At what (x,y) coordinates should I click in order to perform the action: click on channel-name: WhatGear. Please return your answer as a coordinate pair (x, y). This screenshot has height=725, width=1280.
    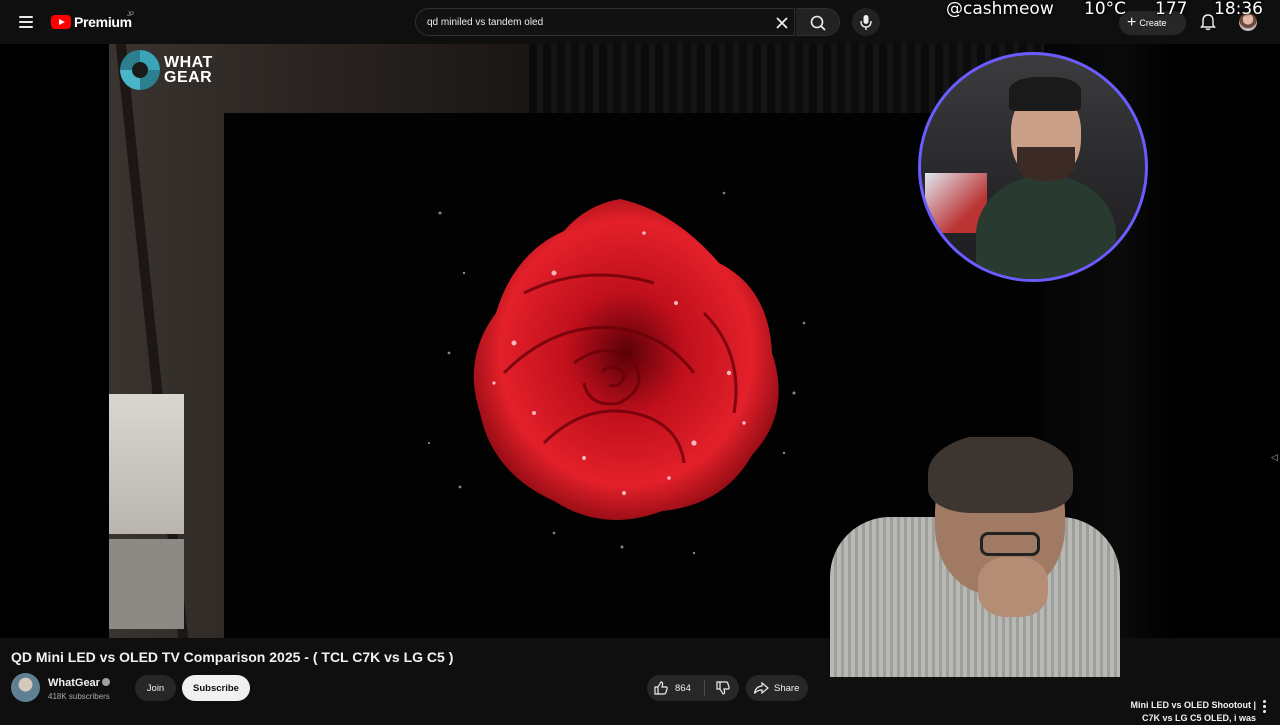
    Looking at the image, I should click on (74, 683).